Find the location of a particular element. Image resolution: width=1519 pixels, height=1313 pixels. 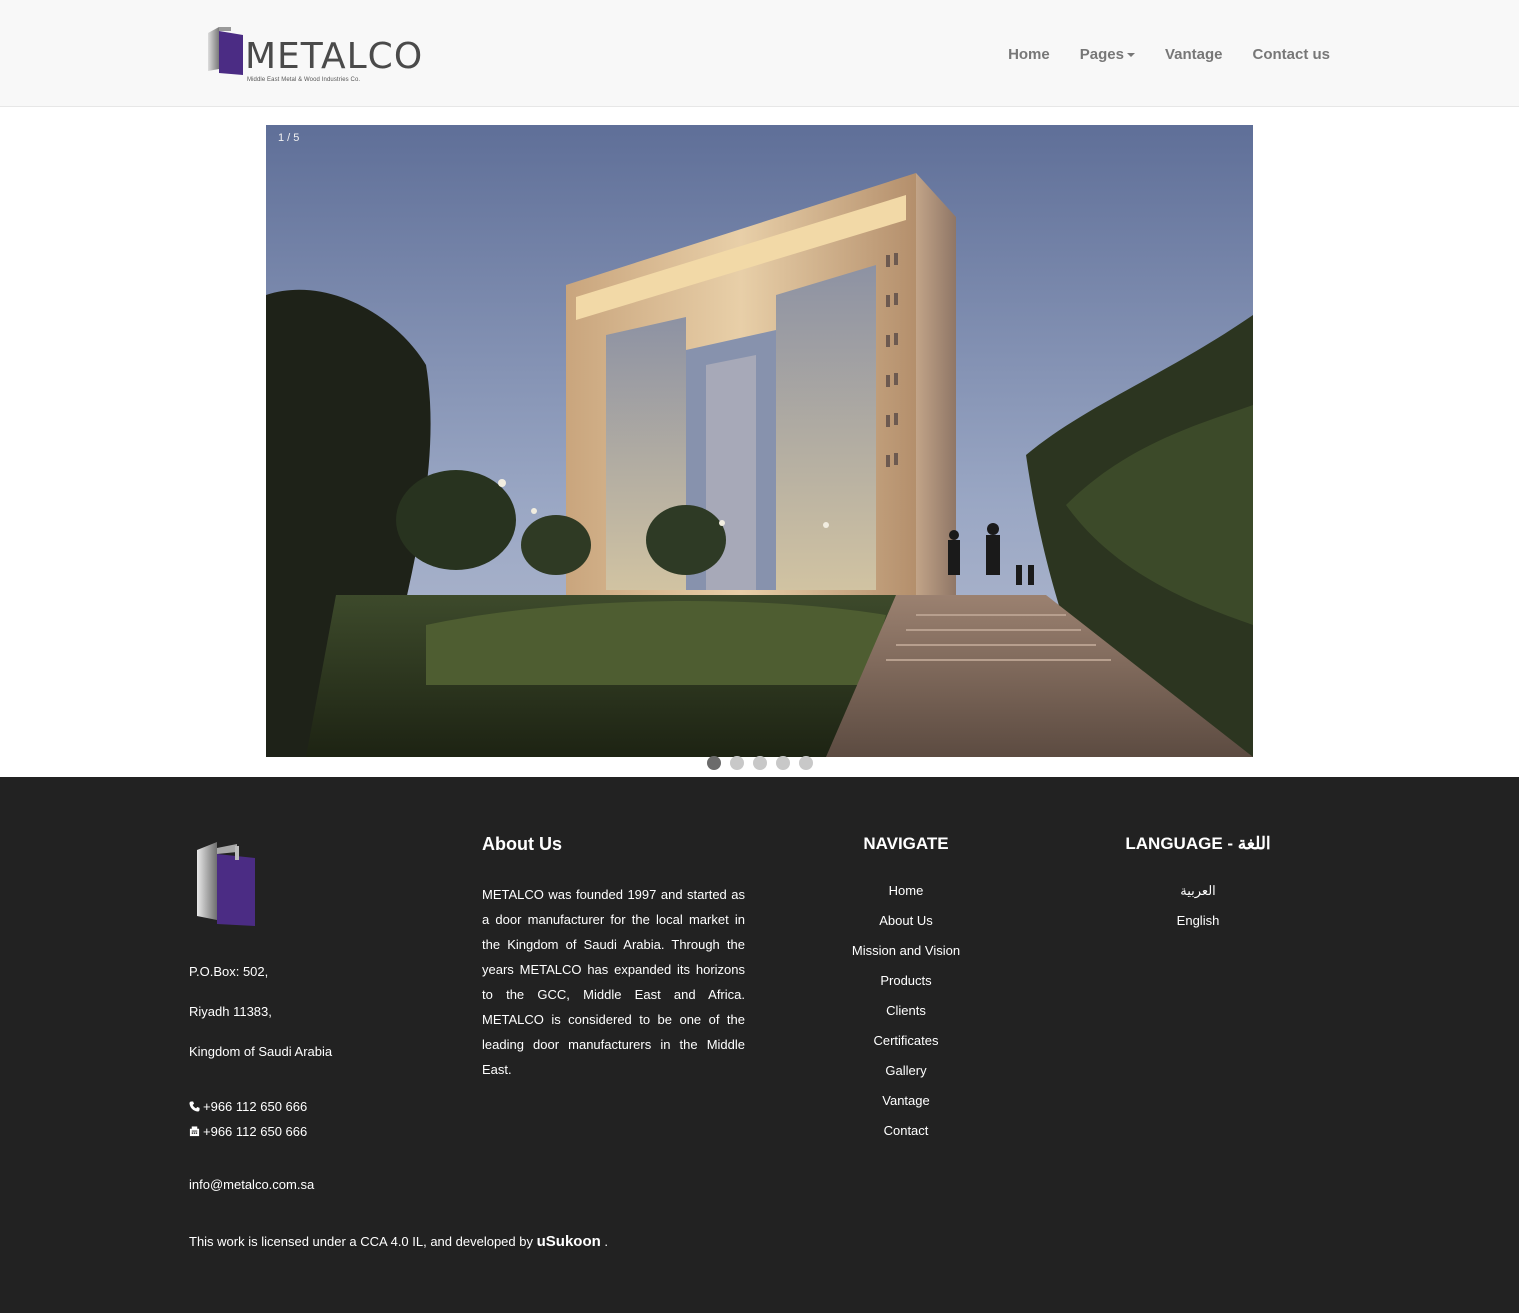

phone-line: +966 112 650 666 is located at coordinates (248, 1107).